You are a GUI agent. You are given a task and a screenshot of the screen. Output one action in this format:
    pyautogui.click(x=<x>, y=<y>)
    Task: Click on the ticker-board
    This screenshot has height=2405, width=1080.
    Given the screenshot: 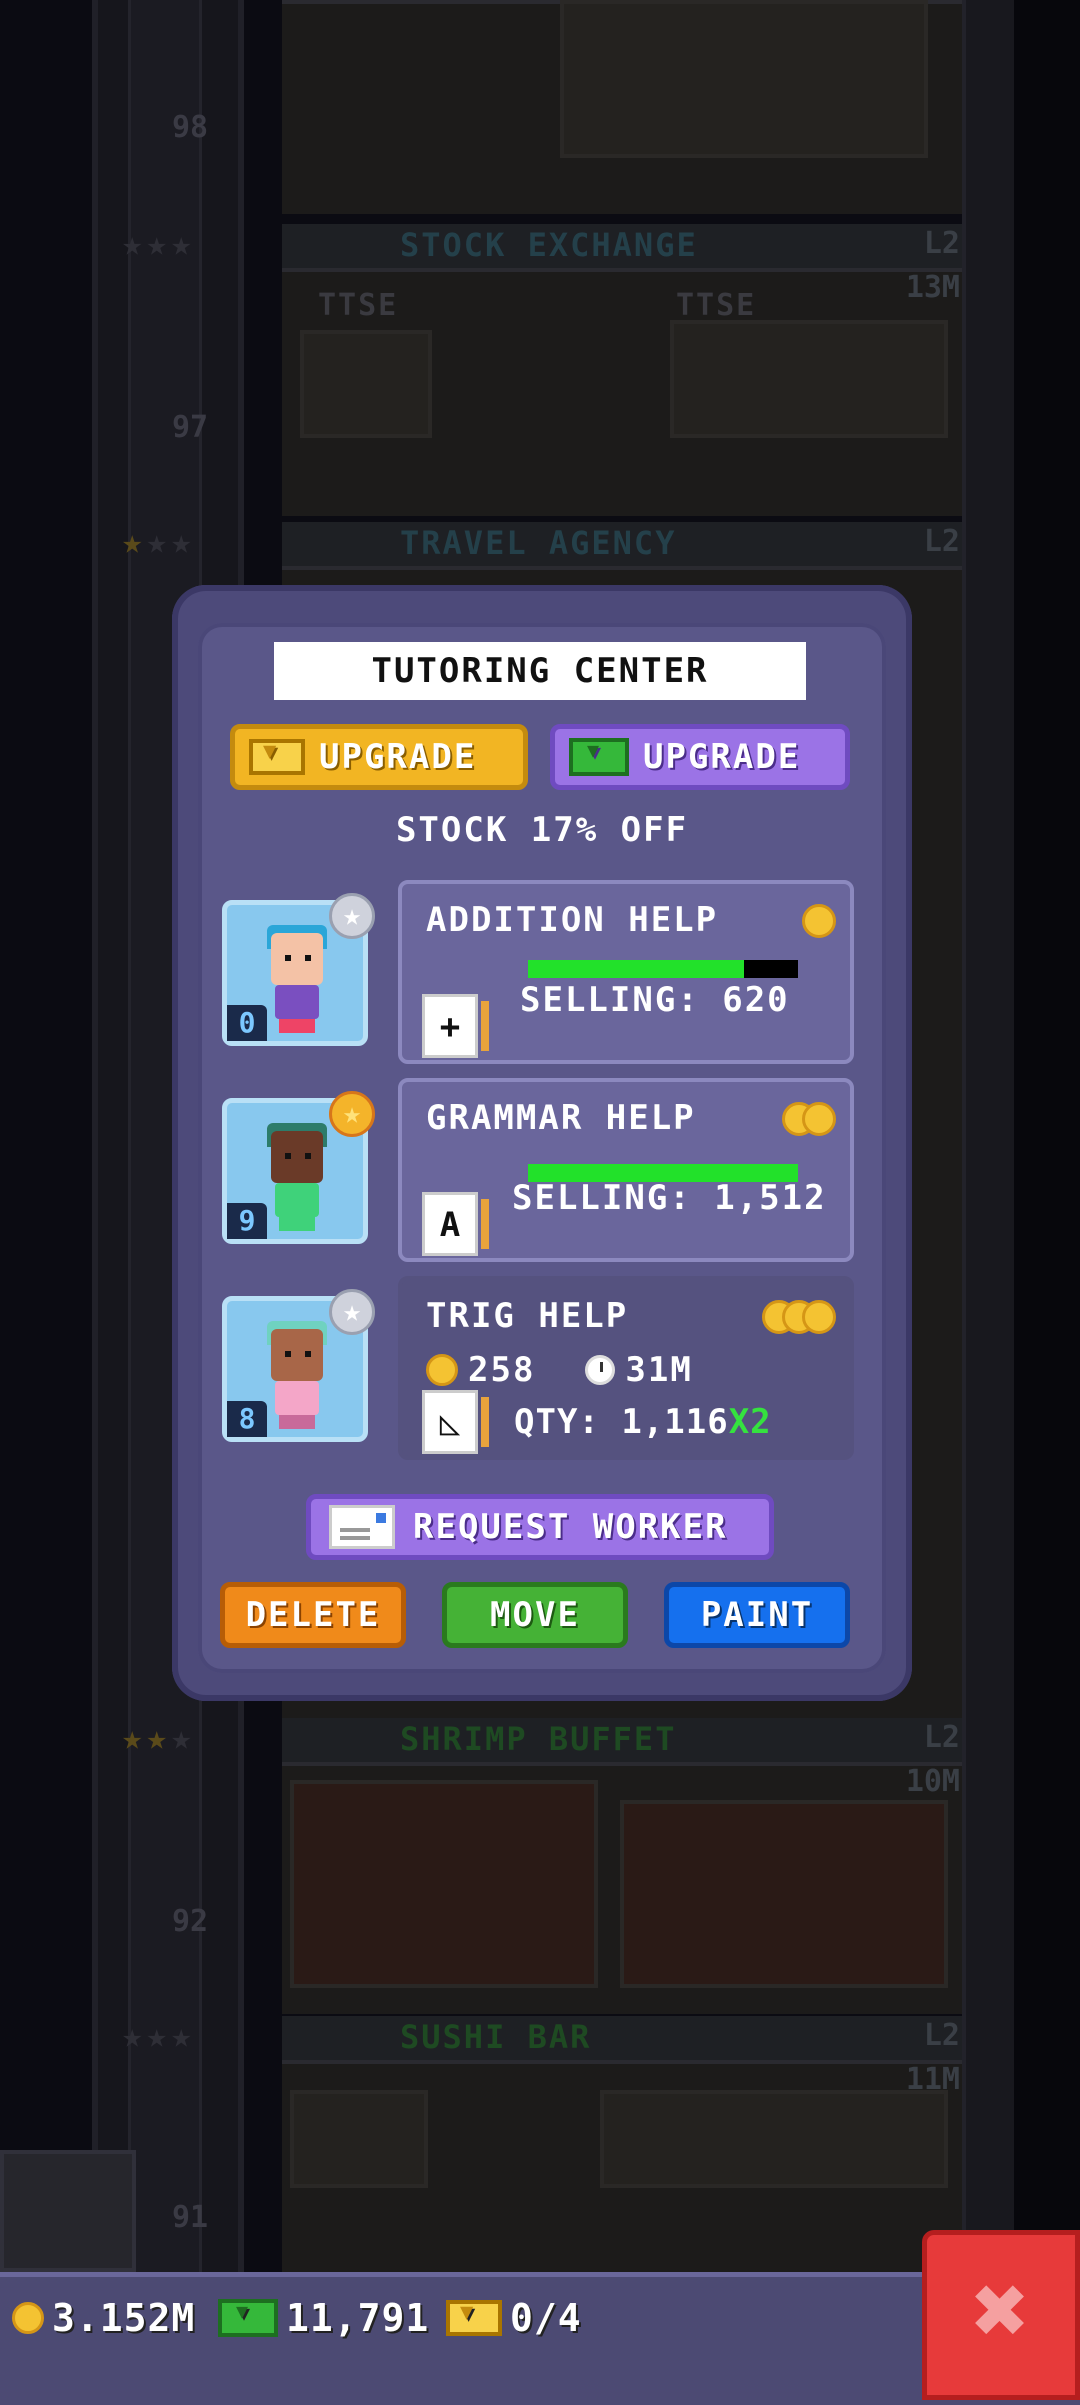 What is the action you would take?
    pyautogui.click(x=809, y=379)
    